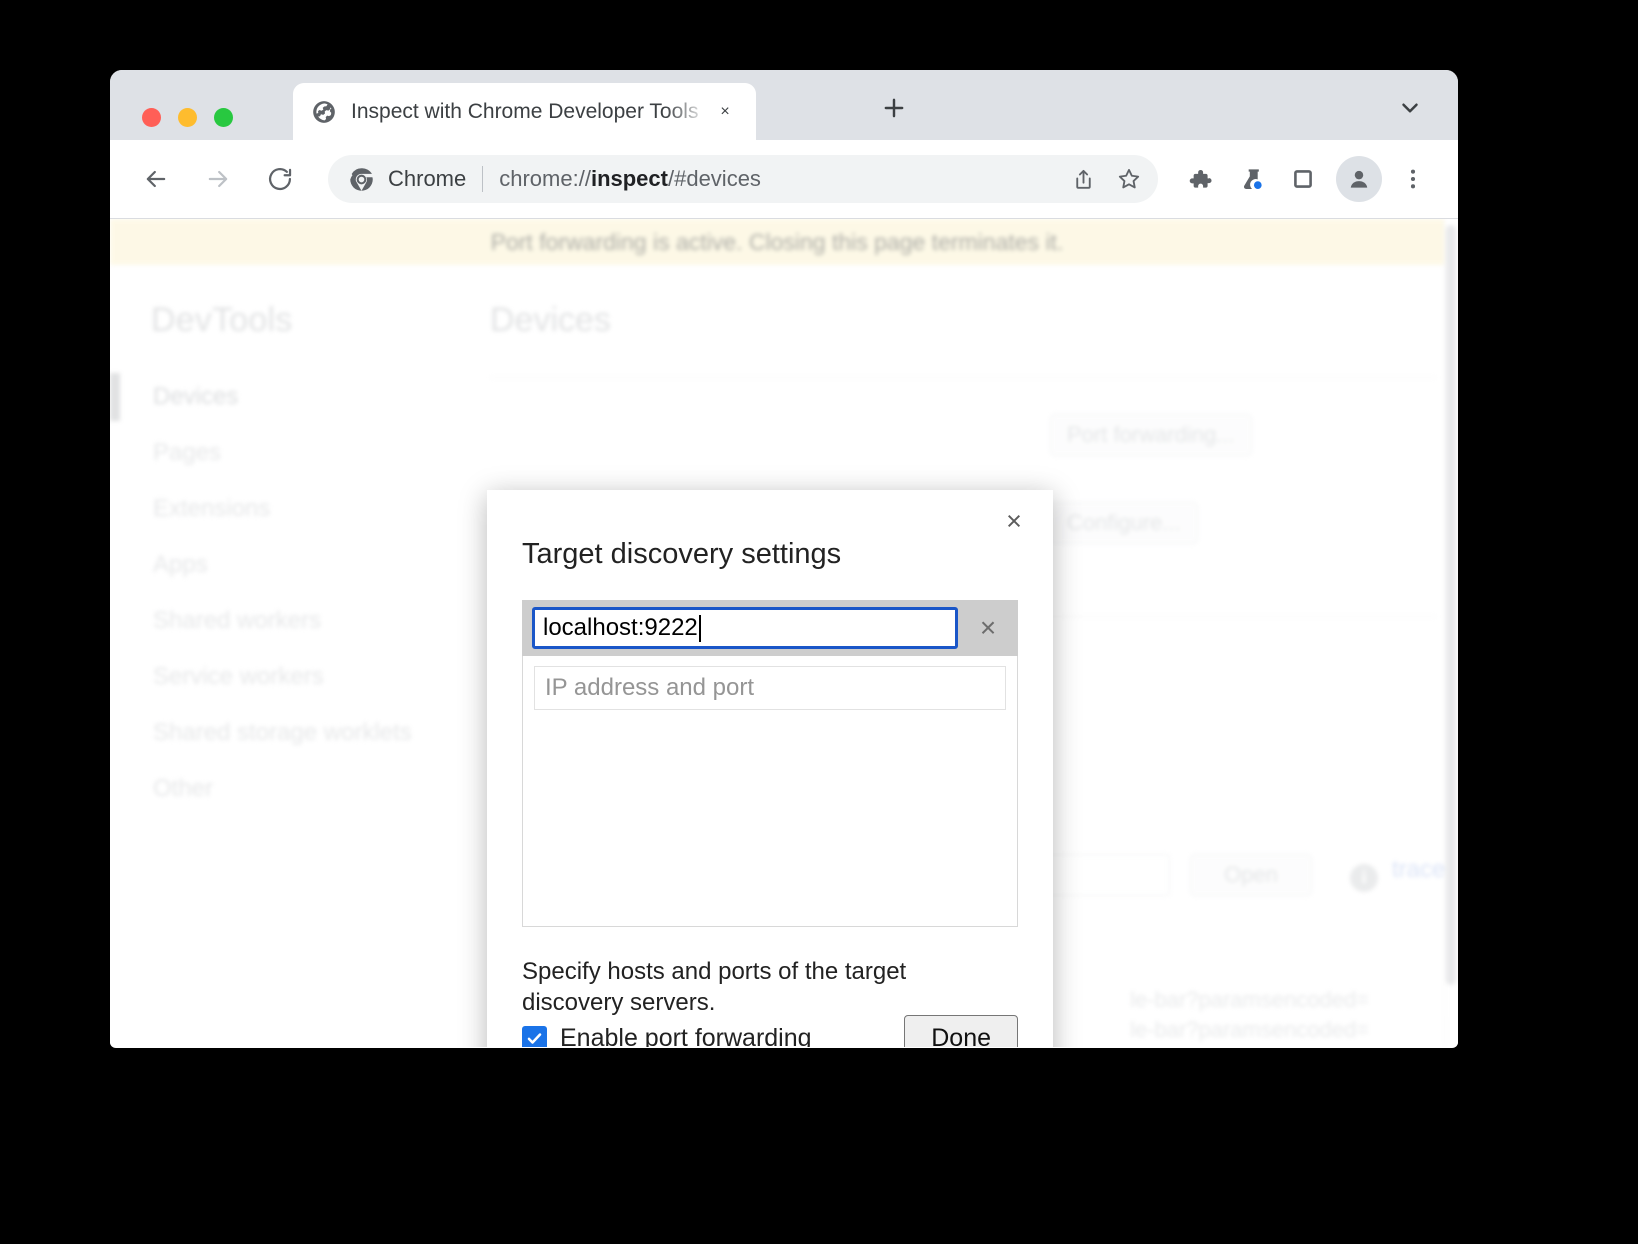 The height and width of the screenshot is (1244, 1638). What do you see at coordinates (183, 788) in the screenshot?
I see `sidebar-item-label: Other` at bounding box center [183, 788].